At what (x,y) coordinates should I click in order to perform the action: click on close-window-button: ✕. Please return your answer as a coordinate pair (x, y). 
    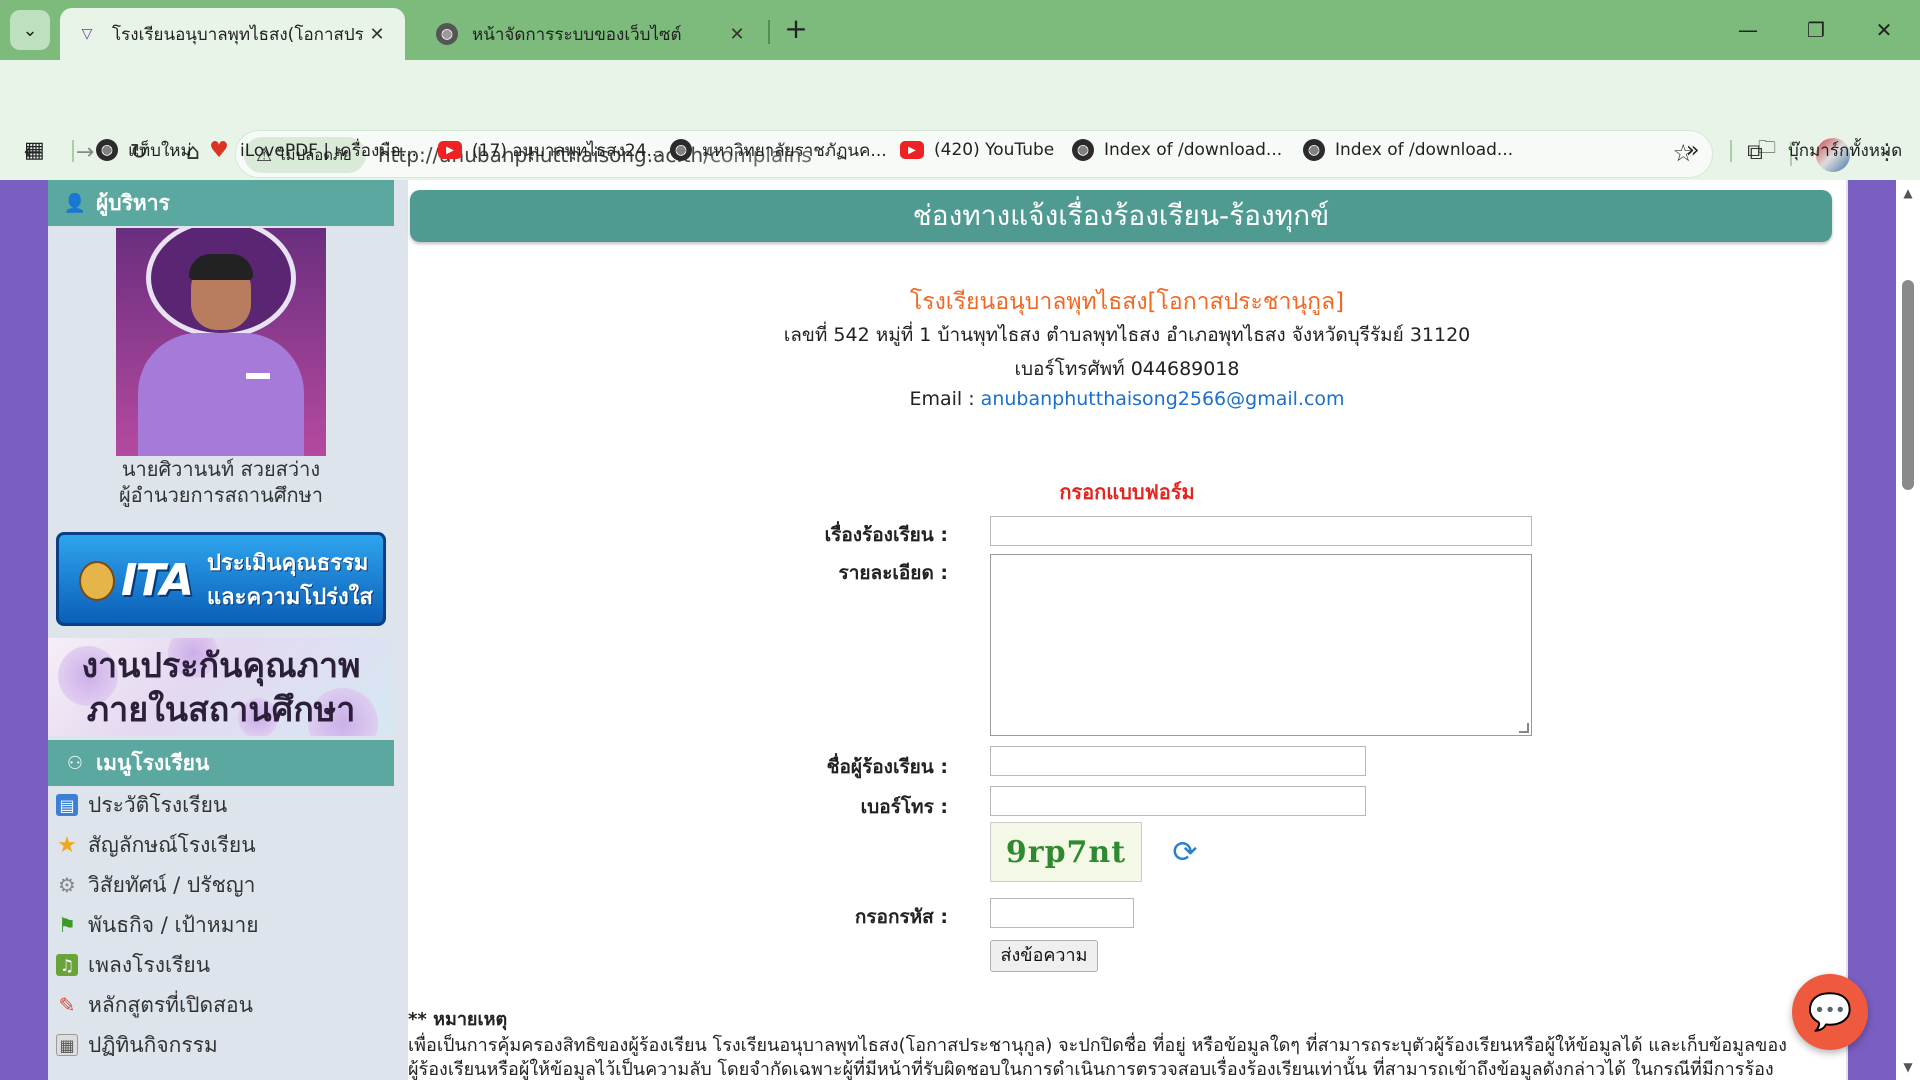
    Looking at the image, I should click on (1884, 30).